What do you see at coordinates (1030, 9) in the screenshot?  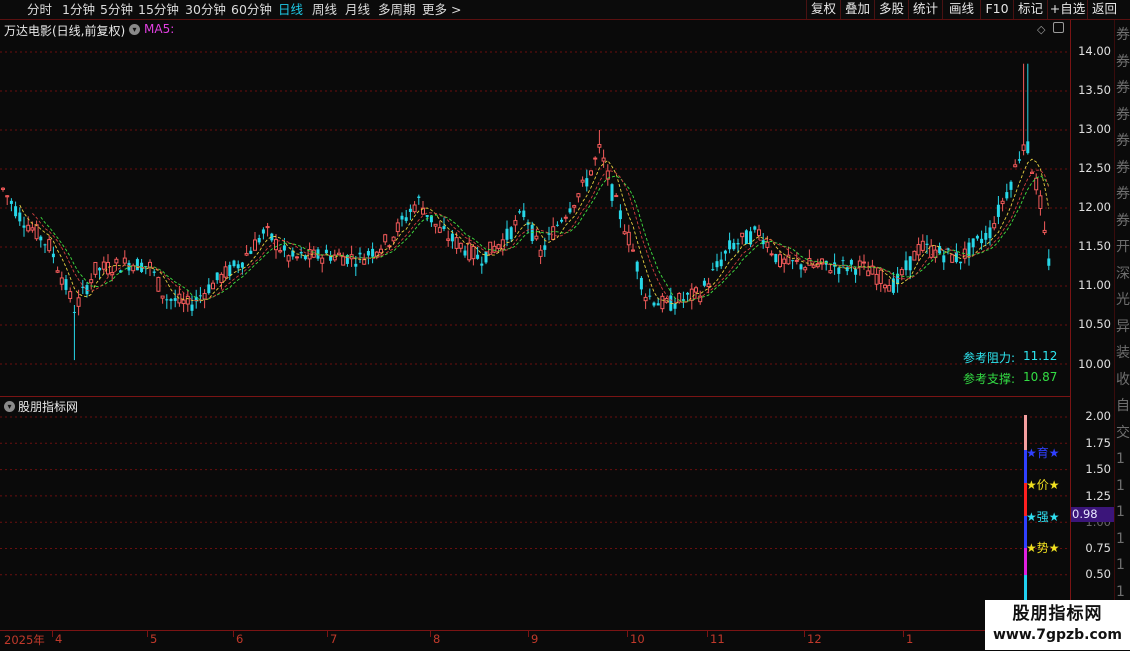 I see `mark-button: 标记` at bounding box center [1030, 9].